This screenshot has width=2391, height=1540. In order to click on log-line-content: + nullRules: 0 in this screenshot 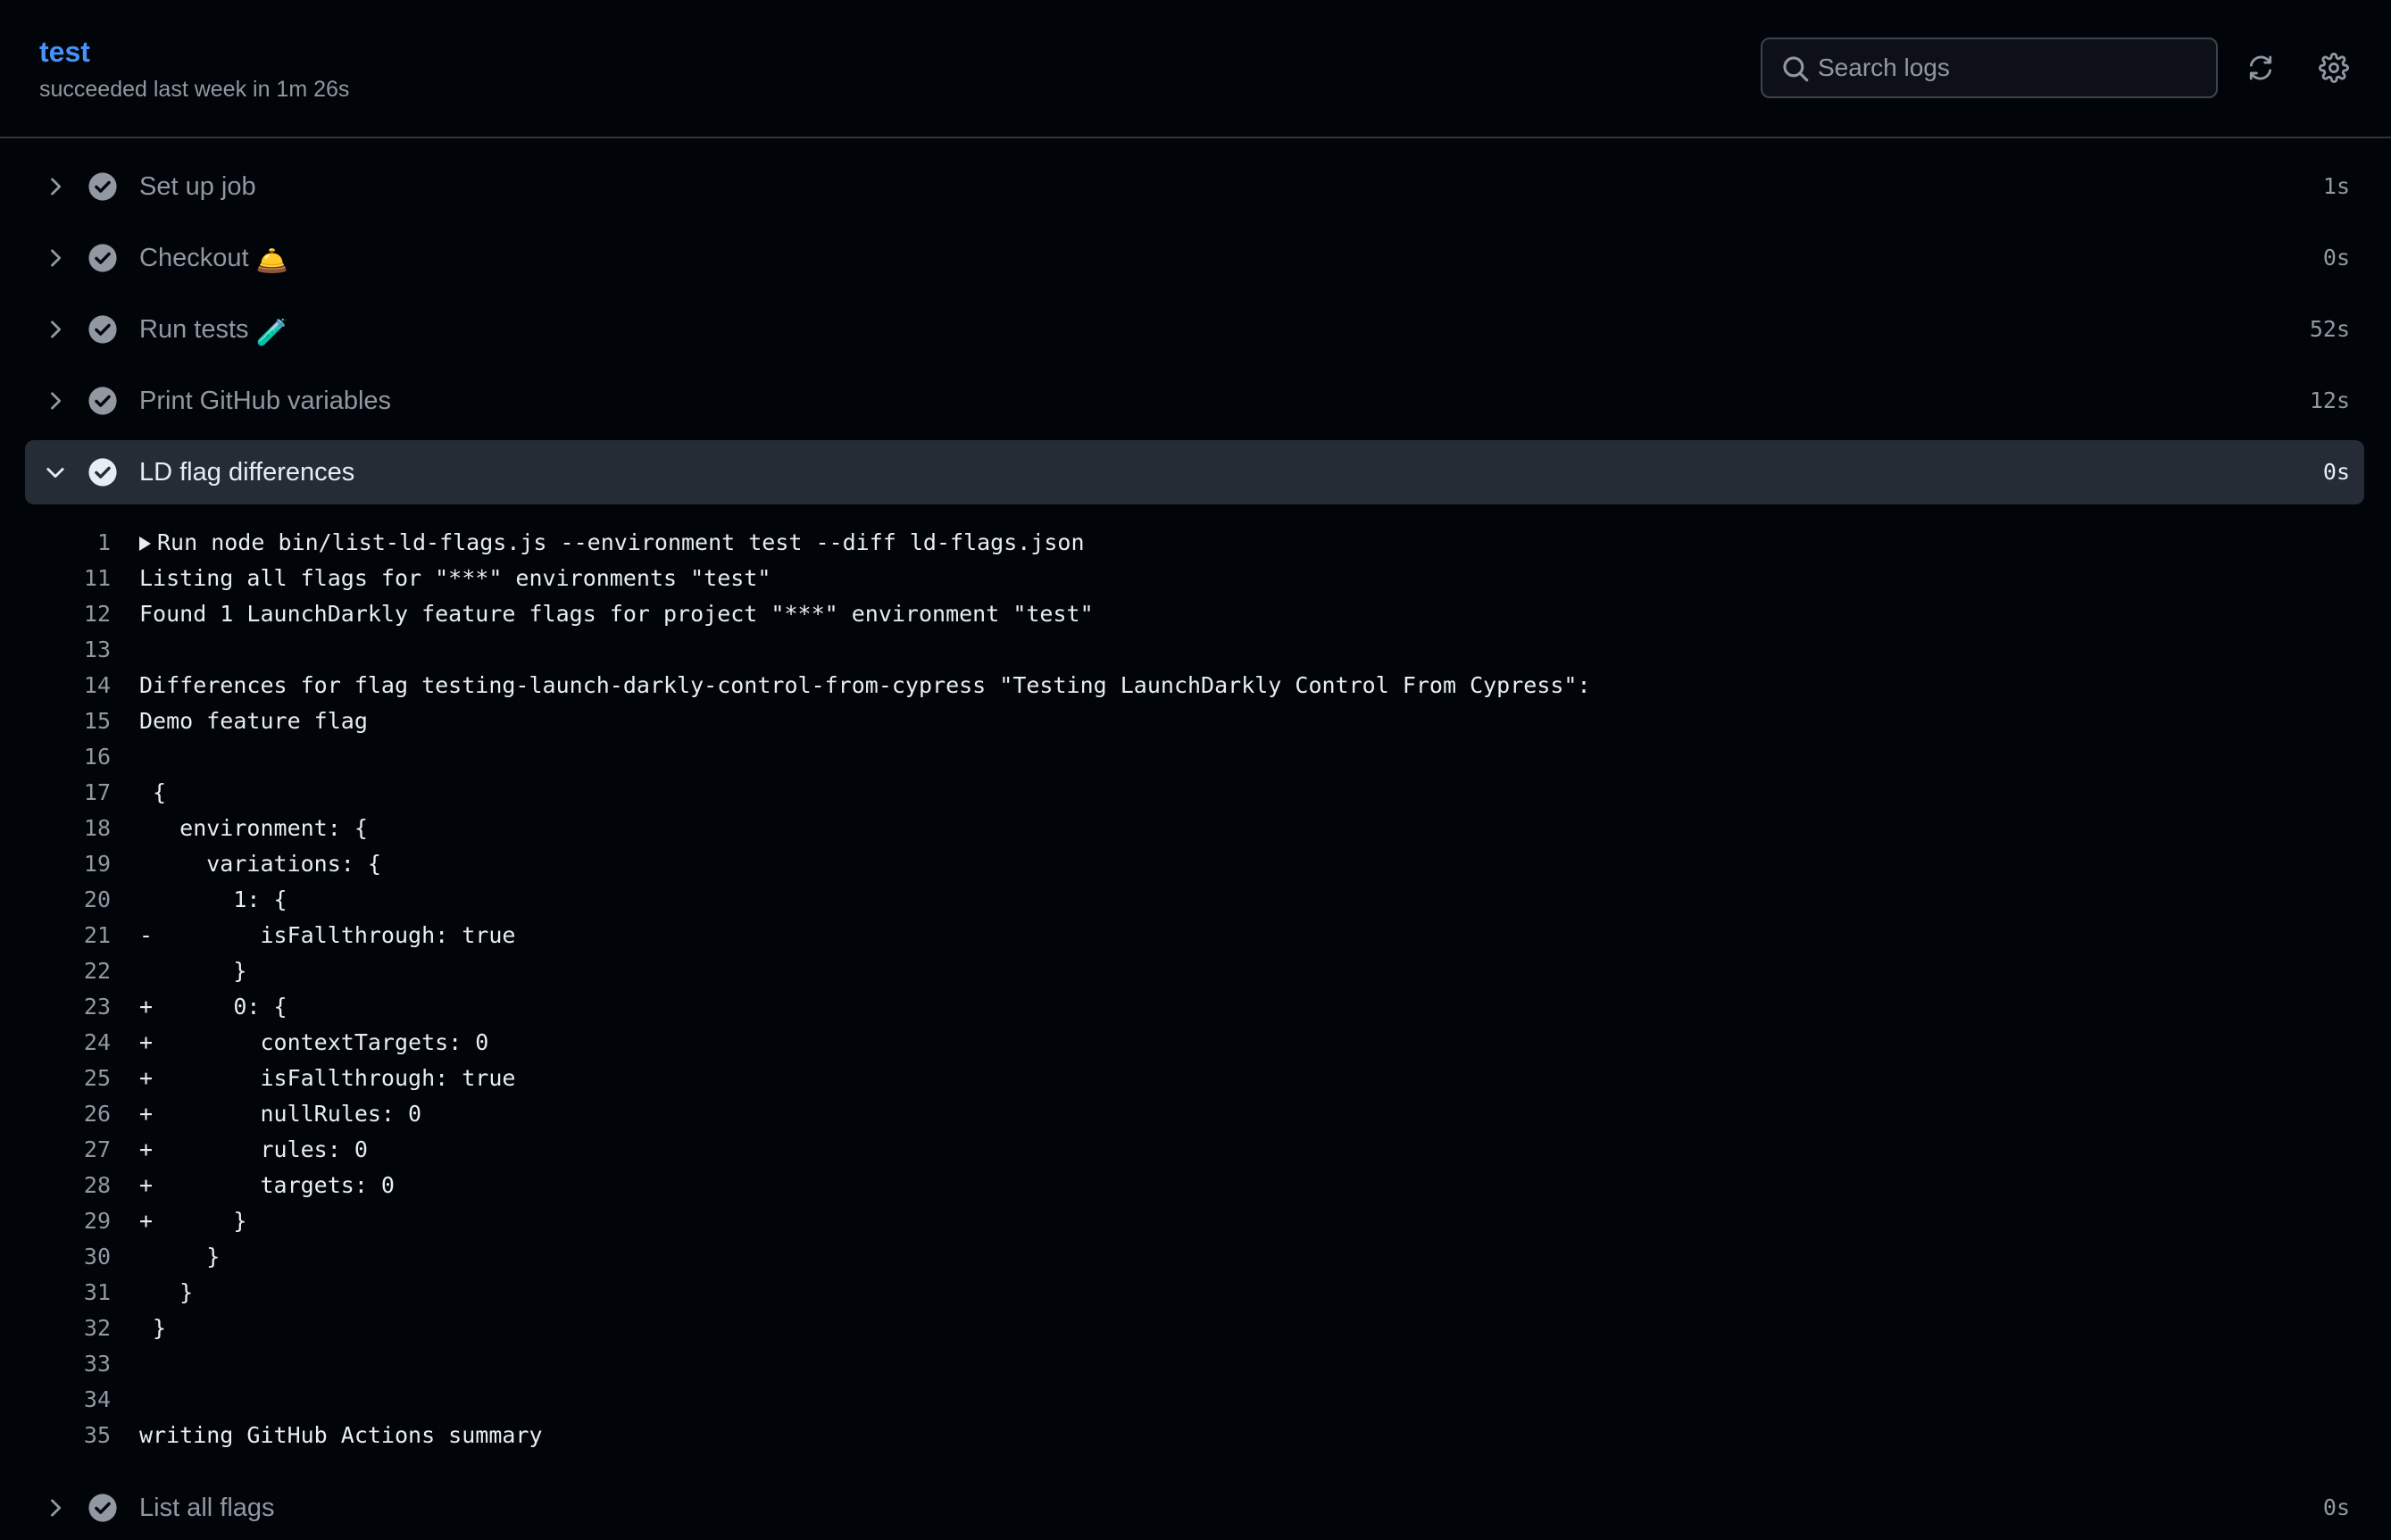, I will do `click(281, 1114)`.